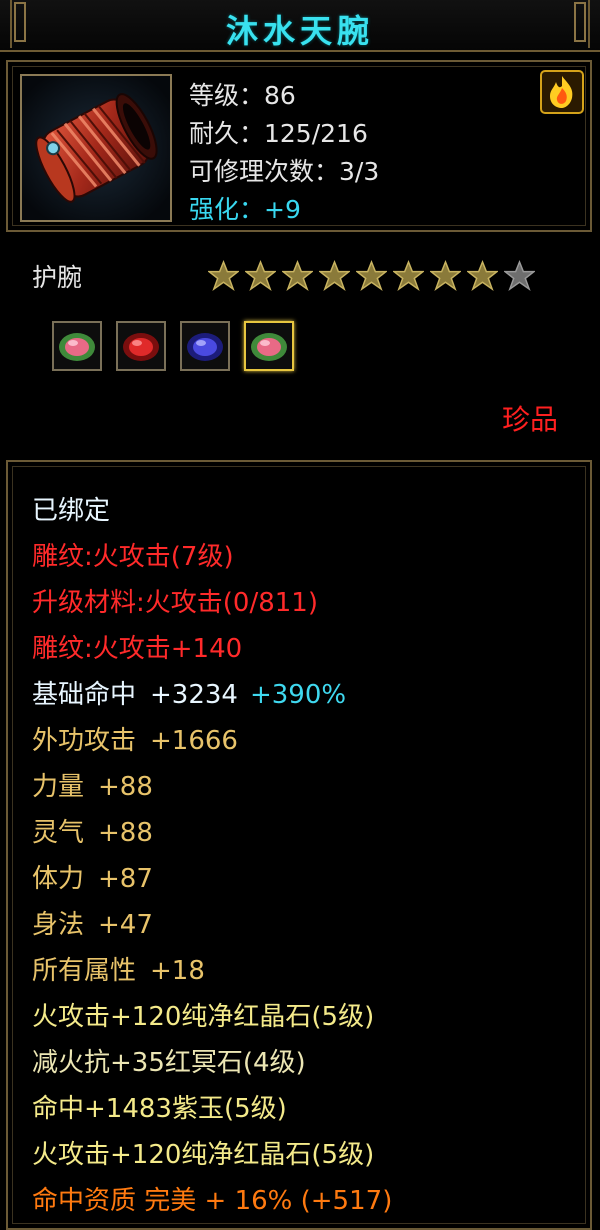 The height and width of the screenshot is (1230, 600). What do you see at coordinates (92, 922) in the screenshot?
I see `attr-agility: 身法 +47` at bounding box center [92, 922].